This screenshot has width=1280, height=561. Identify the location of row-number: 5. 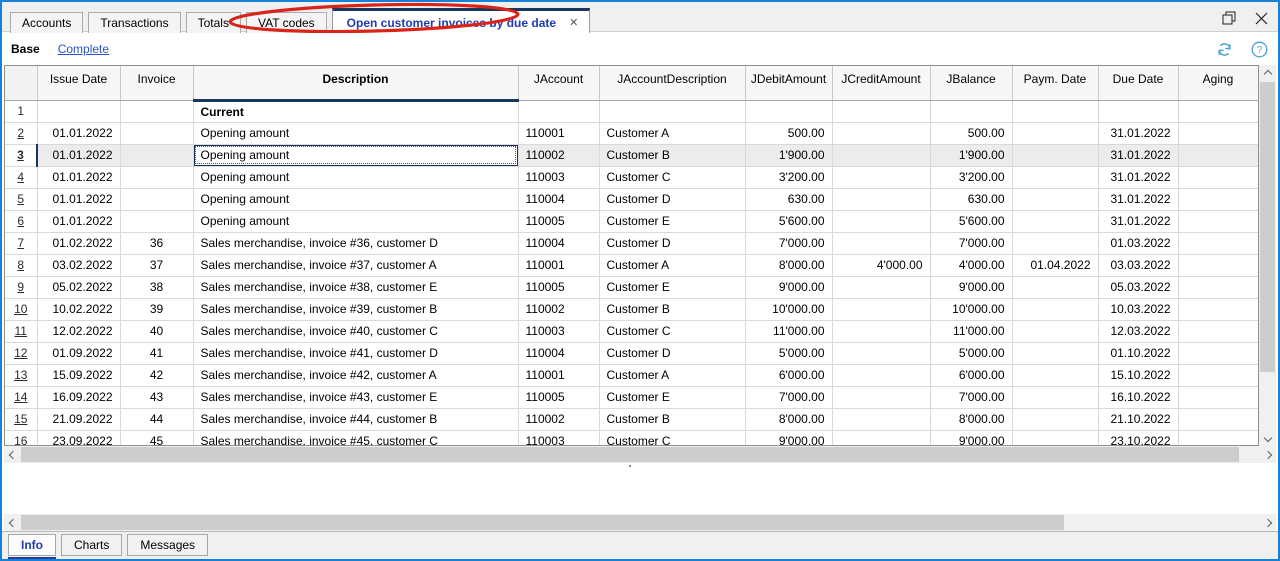
(21, 199).